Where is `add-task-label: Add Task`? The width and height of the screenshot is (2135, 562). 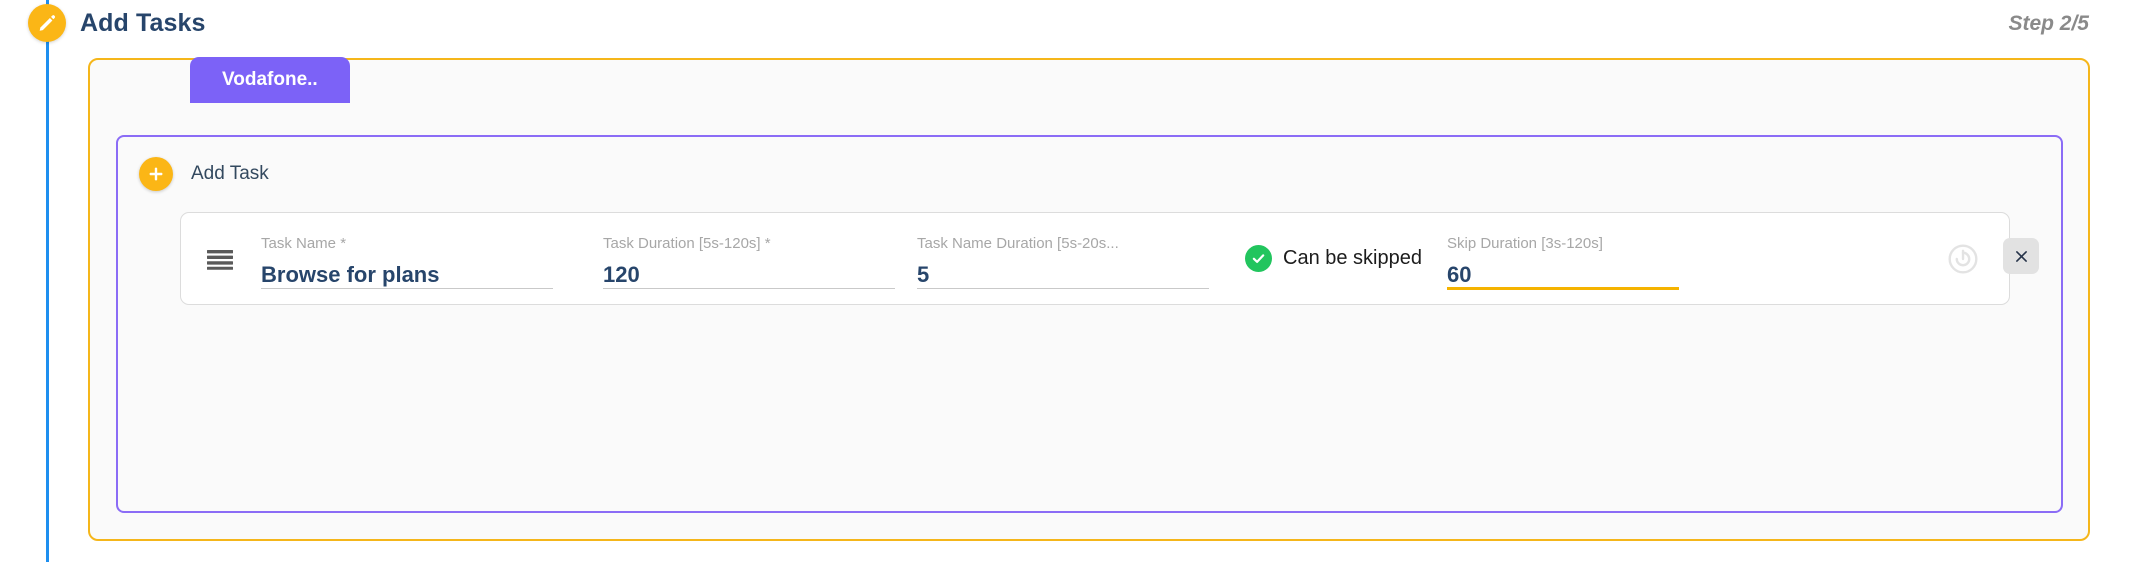
add-task-label: Add Task is located at coordinates (230, 173).